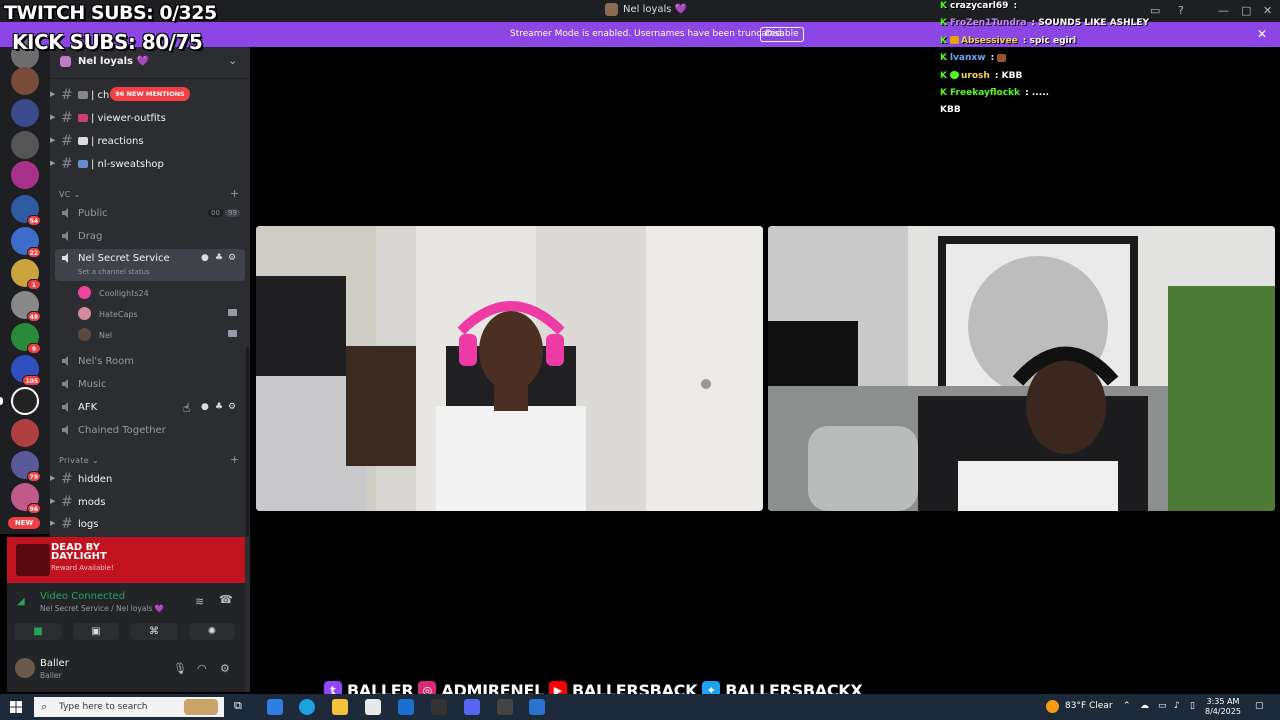 This screenshot has width=1280, height=720. What do you see at coordinates (150, 214) in the screenshot?
I see `voice-channel-public: Public 00 99` at bounding box center [150, 214].